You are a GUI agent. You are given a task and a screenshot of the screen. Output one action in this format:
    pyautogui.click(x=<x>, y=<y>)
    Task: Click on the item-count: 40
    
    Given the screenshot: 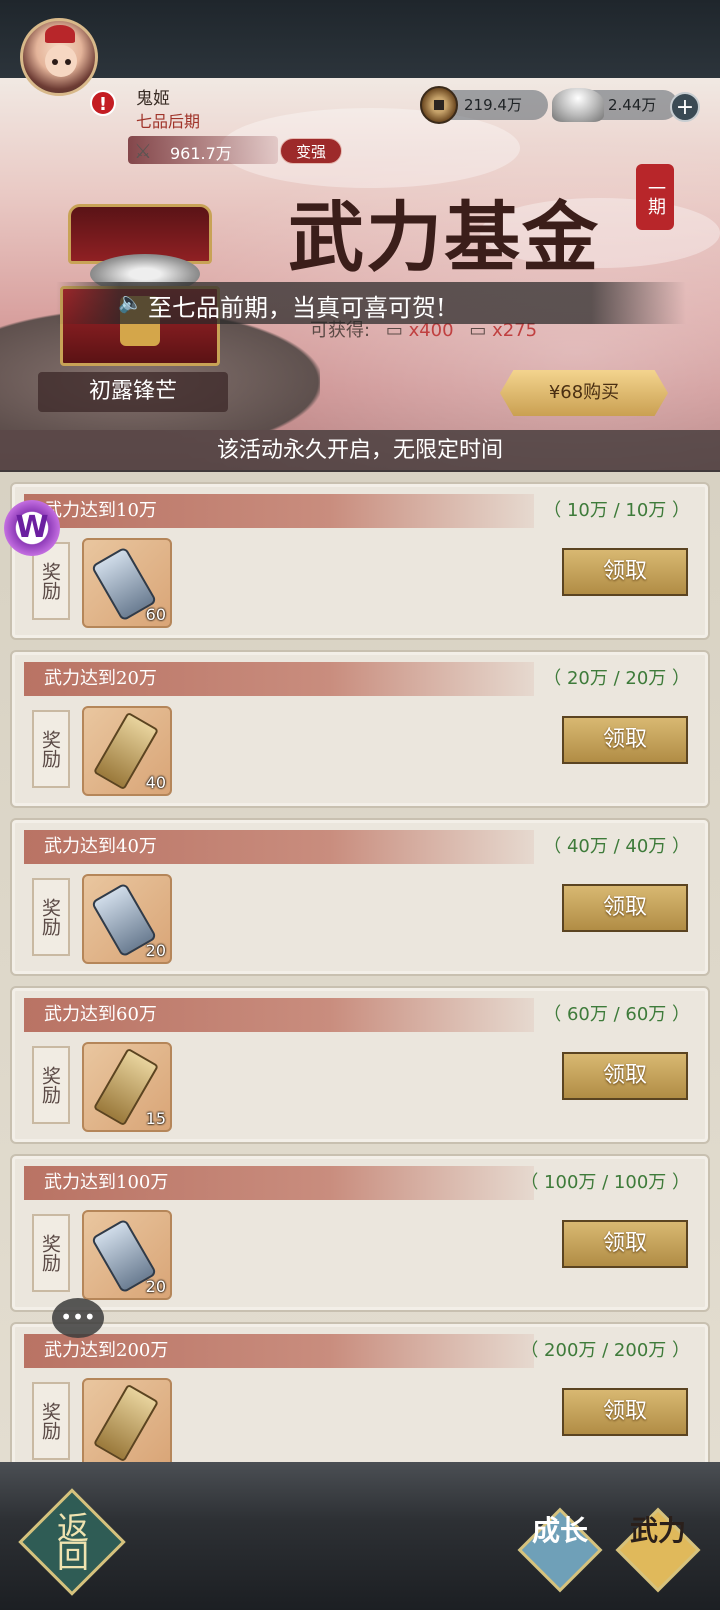 What is the action you would take?
    pyautogui.click(x=155, y=782)
    